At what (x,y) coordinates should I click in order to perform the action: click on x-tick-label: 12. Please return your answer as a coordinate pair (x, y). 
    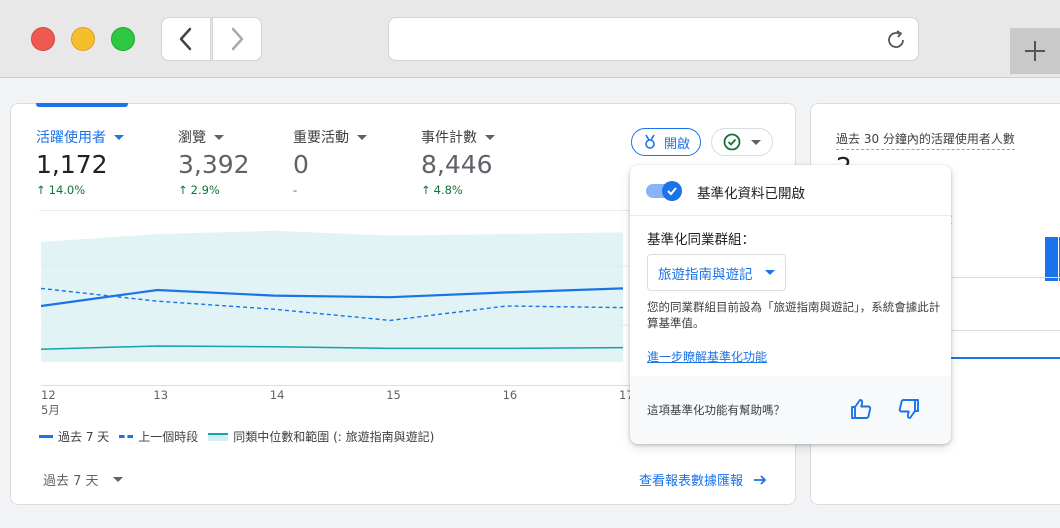
    Looking at the image, I should click on (48, 395).